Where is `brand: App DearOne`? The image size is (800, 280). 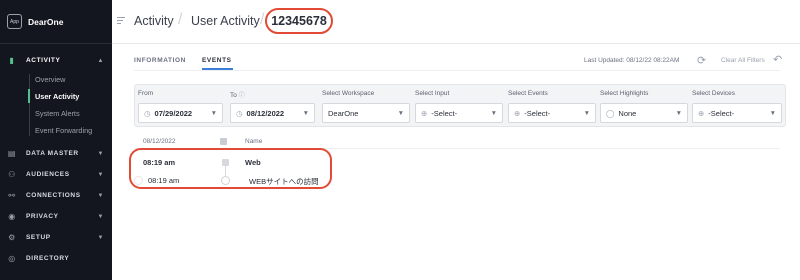
brand: App DearOne is located at coordinates (56, 22).